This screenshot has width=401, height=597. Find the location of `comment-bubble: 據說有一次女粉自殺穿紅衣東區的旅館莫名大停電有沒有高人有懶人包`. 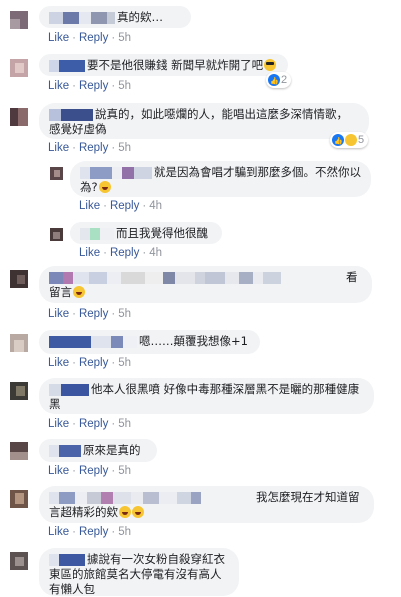

comment-bubble: 據說有一次女粉自殺穿紅衣東區的旅館莫名大停電有沒有高人有懶人包 is located at coordinates (139, 572).